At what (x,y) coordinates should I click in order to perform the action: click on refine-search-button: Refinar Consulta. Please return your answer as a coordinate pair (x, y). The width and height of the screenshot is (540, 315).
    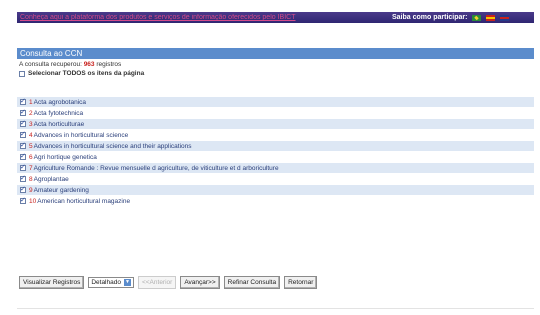
    Looking at the image, I should click on (252, 282).